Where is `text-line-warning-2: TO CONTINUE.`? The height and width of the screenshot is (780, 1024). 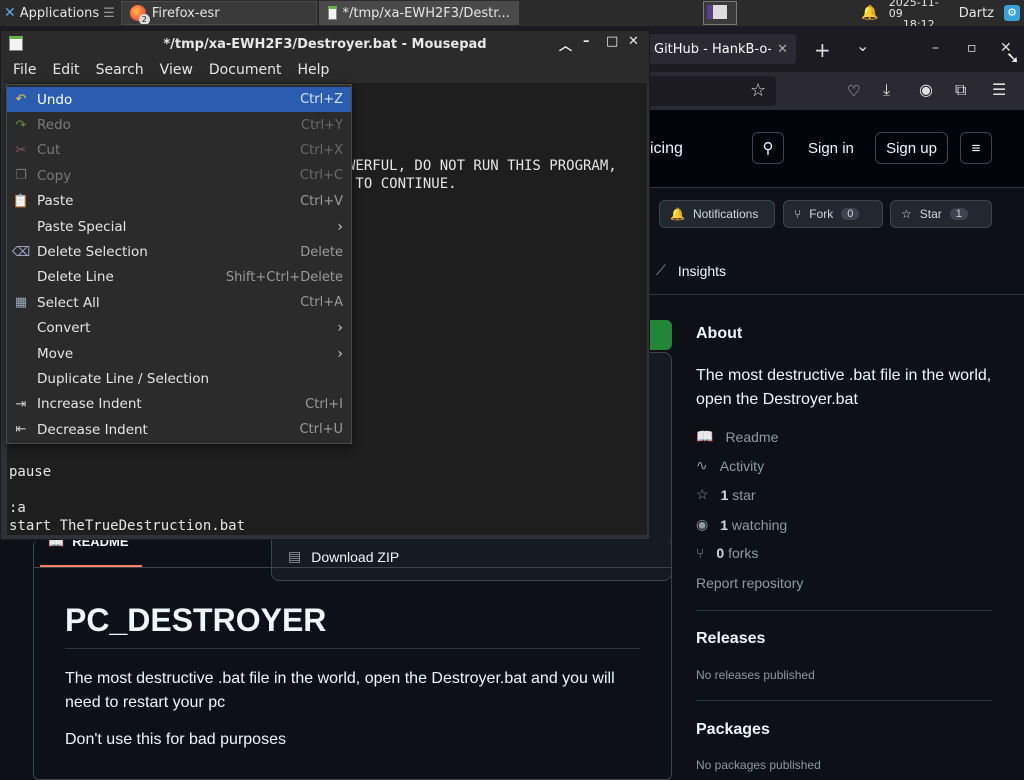 text-line-warning-2: TO CONTINUE. is located at coordinates (402, 184).